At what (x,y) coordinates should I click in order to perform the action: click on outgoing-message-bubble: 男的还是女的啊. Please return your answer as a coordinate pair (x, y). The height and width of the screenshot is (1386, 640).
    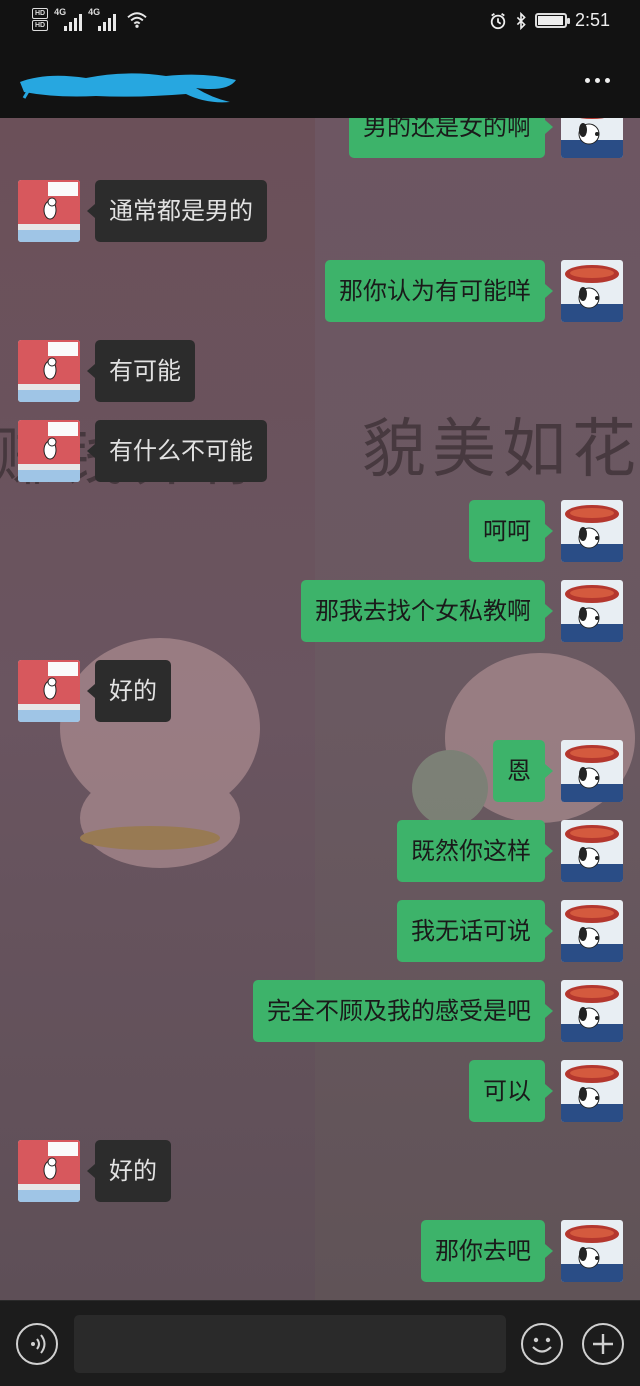
    Looking at the image, I should click on (451, 138).